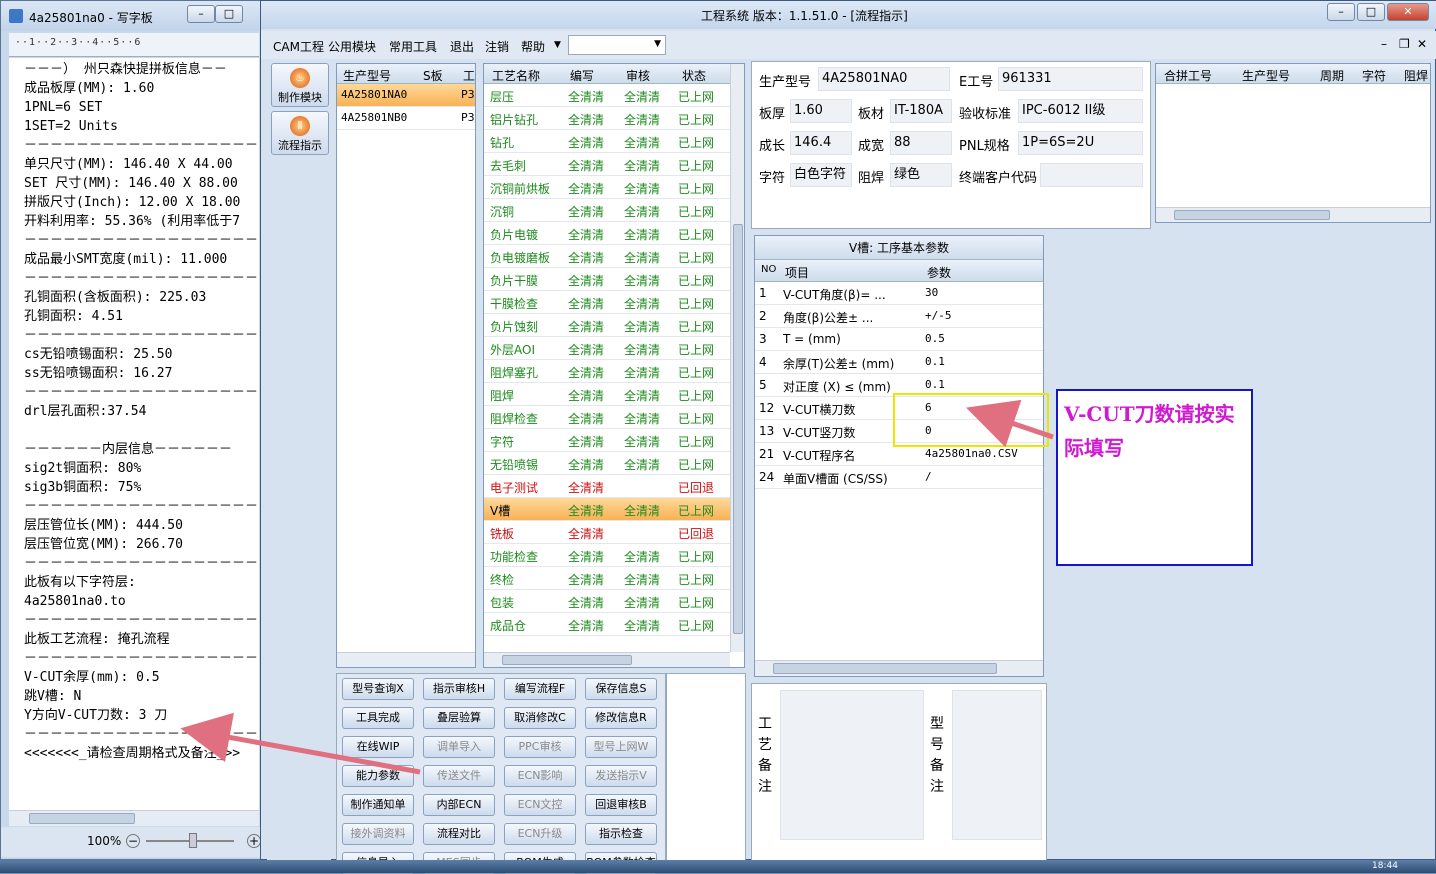 The height and width of the screenshot is (874, 1436). I want to click on arrow-to-vcut, so click(1010, 423).